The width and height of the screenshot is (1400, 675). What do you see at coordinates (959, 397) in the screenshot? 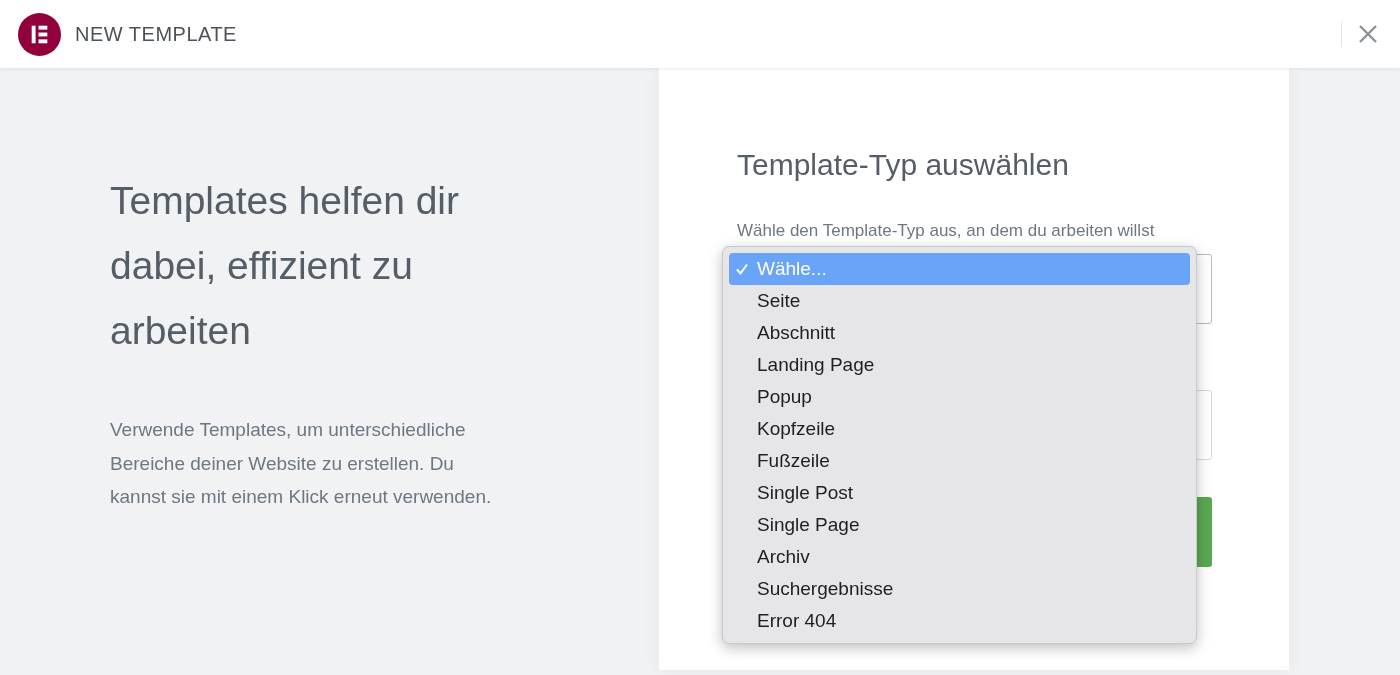
I see `dropdown-option: Popup` at bounding box center [959, 397].